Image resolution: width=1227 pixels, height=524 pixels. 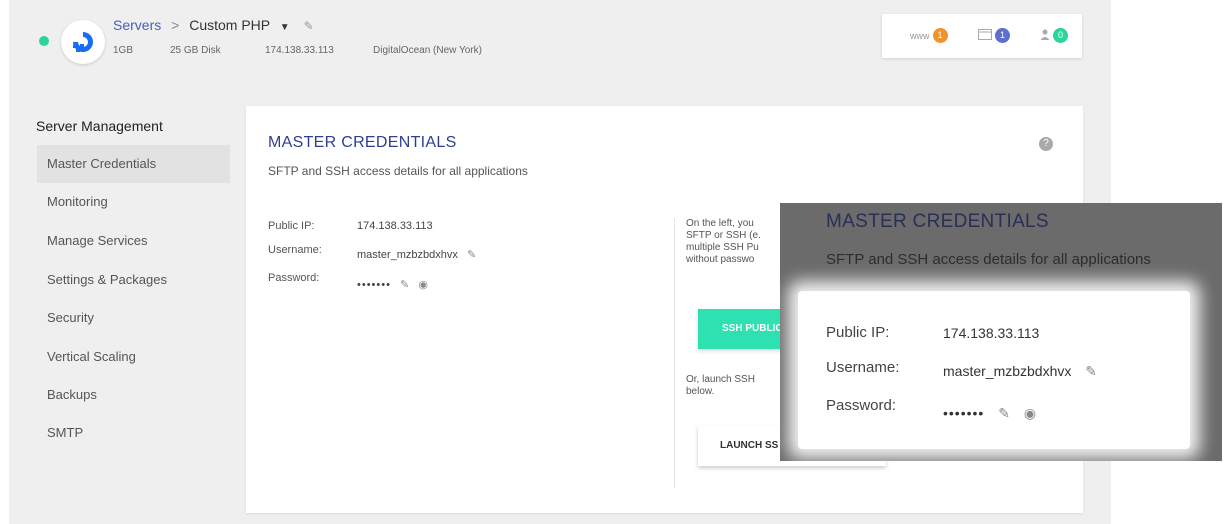 What do you see at coordinates (471, 255) in the screenshot?
I see `edit-username-icon: ✎` at bounding box center [471, 255].